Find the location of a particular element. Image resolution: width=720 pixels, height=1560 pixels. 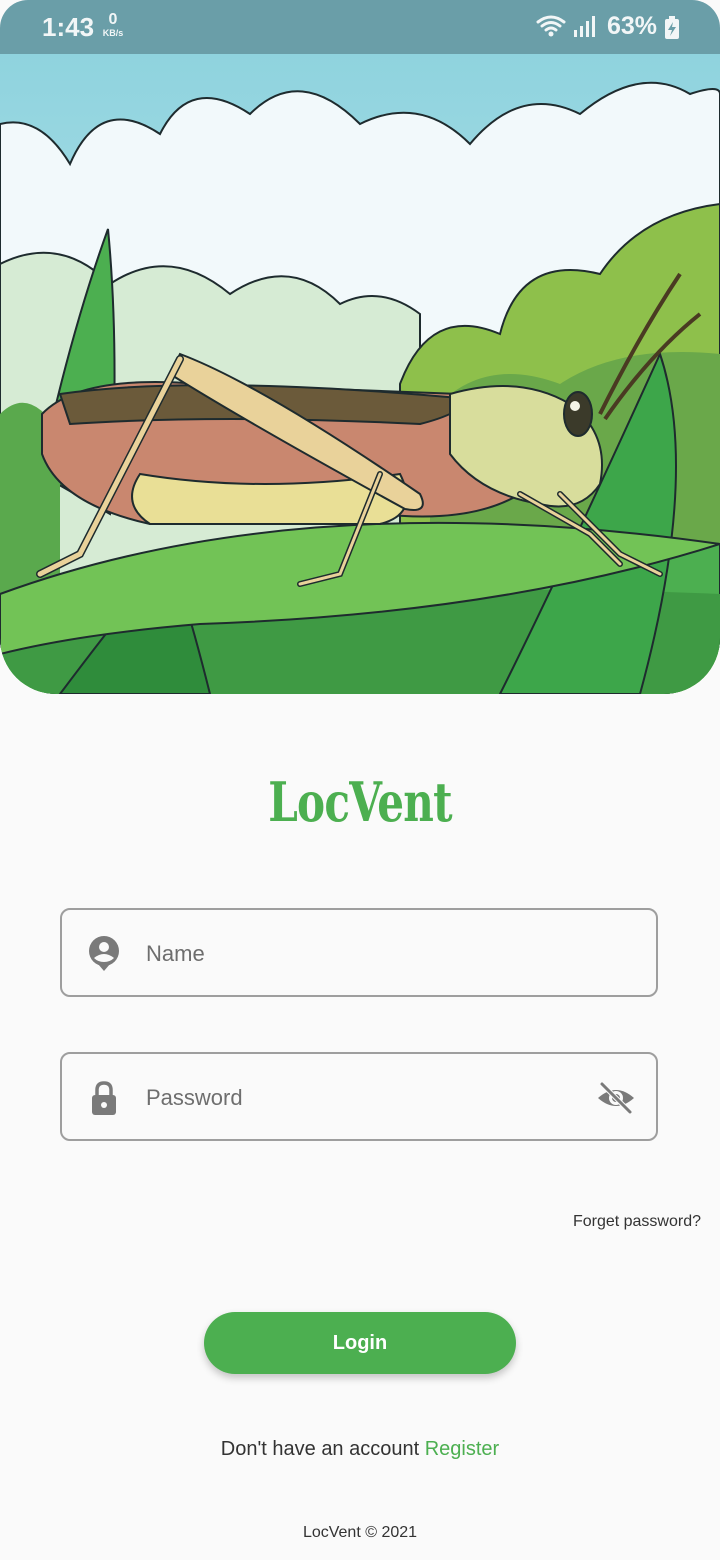

name-input is located at coordinates (356, 954).